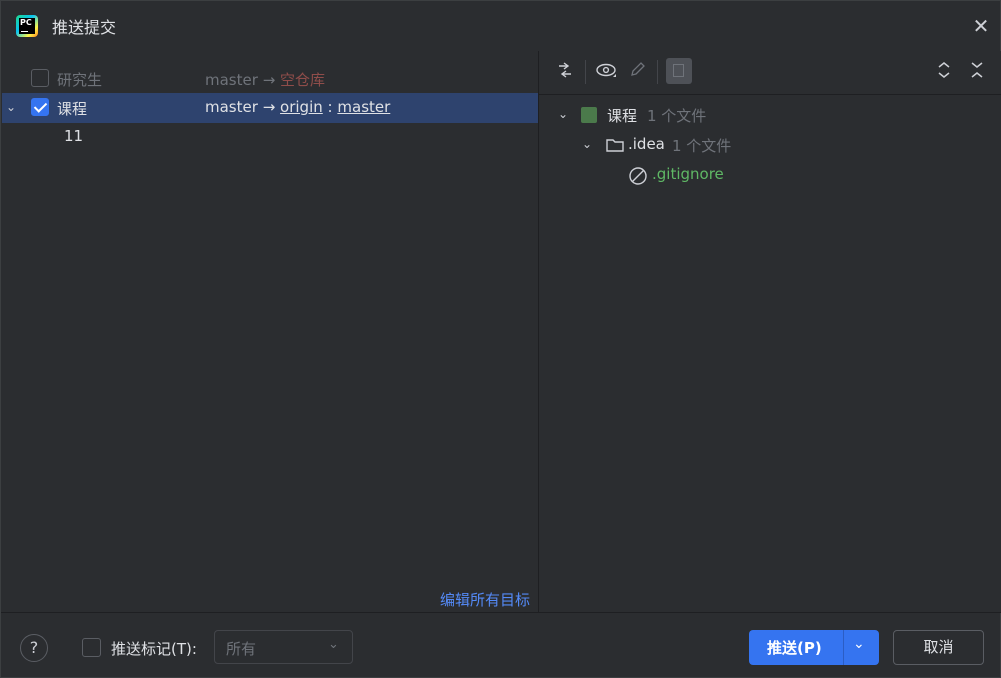 This screenshot has height=678, width=1001. I want to click on file-name: .gitignore, so click(688, 174).